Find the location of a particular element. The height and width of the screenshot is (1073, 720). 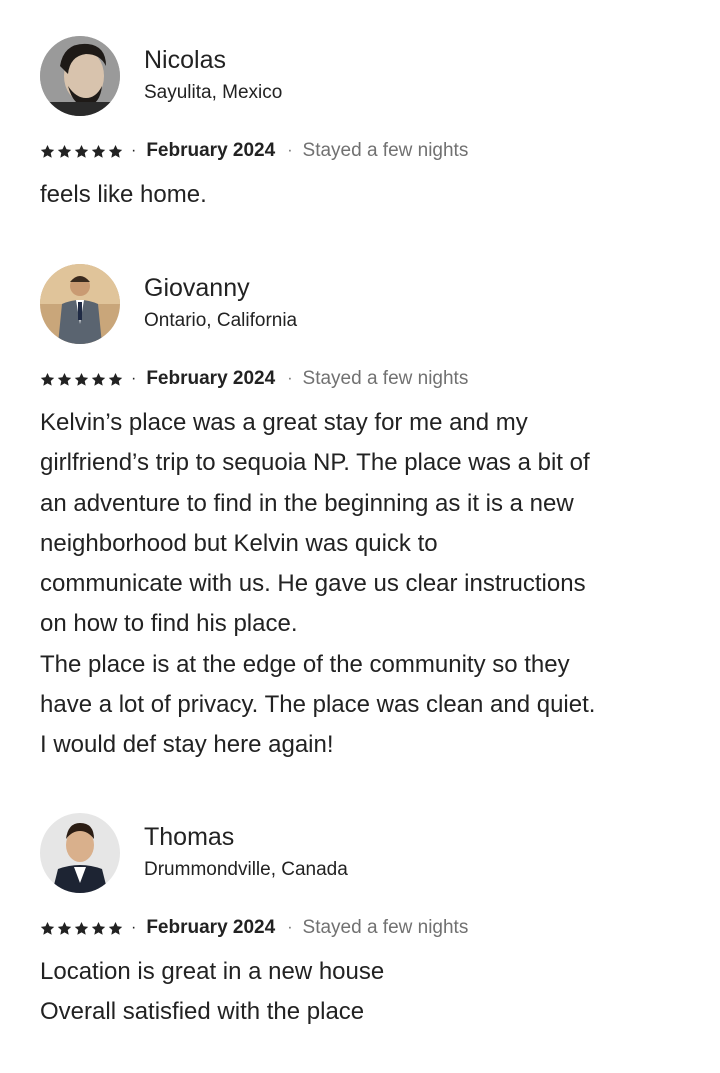

reviewer-location: Ontario, California is located at coordinates (221, 320).